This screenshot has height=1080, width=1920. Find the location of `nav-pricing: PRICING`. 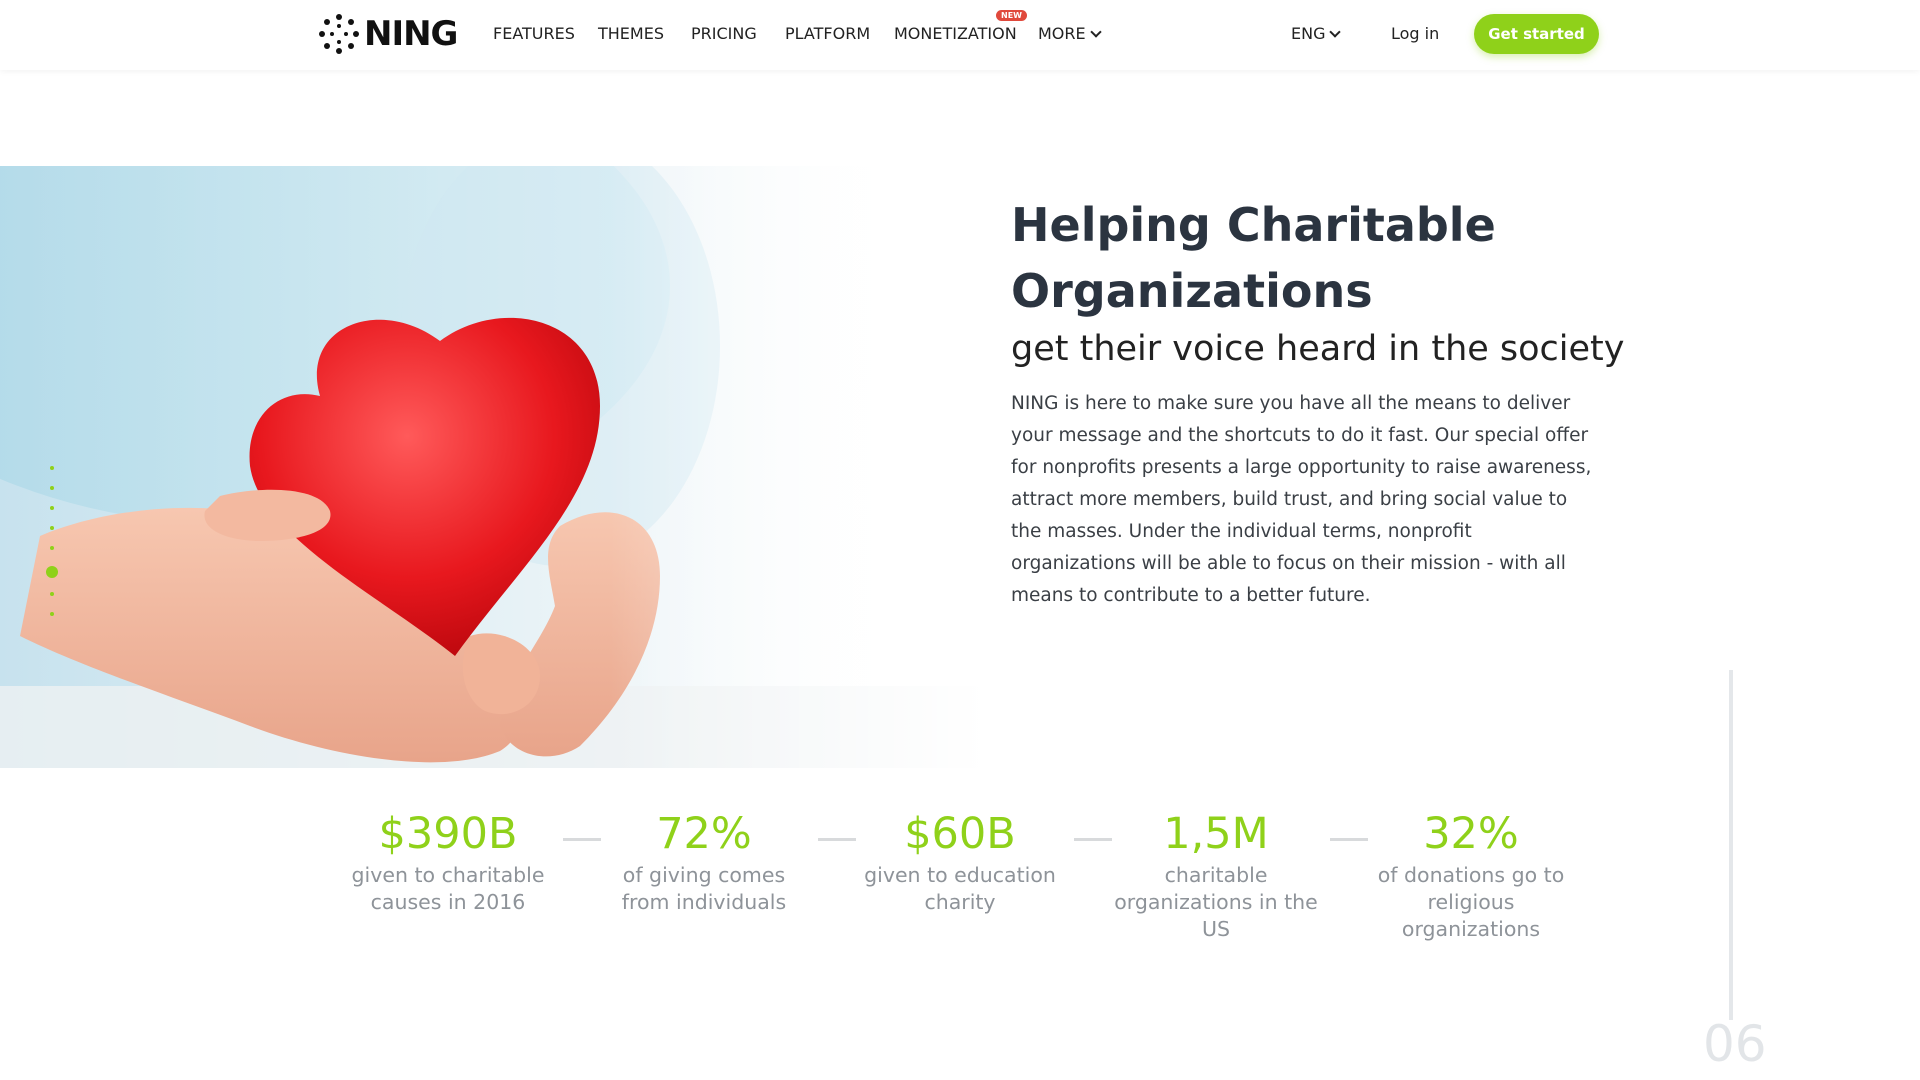

nav-pricing: PRICING is located at coordinates (724, 33).